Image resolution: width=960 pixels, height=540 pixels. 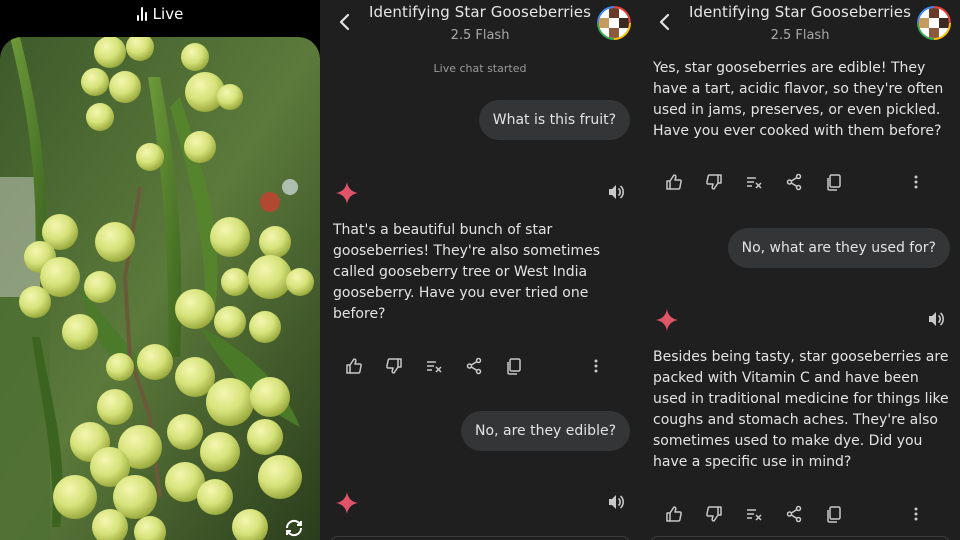 I want to click on user-message: No, are they edible?, so click(x=545, y=431).